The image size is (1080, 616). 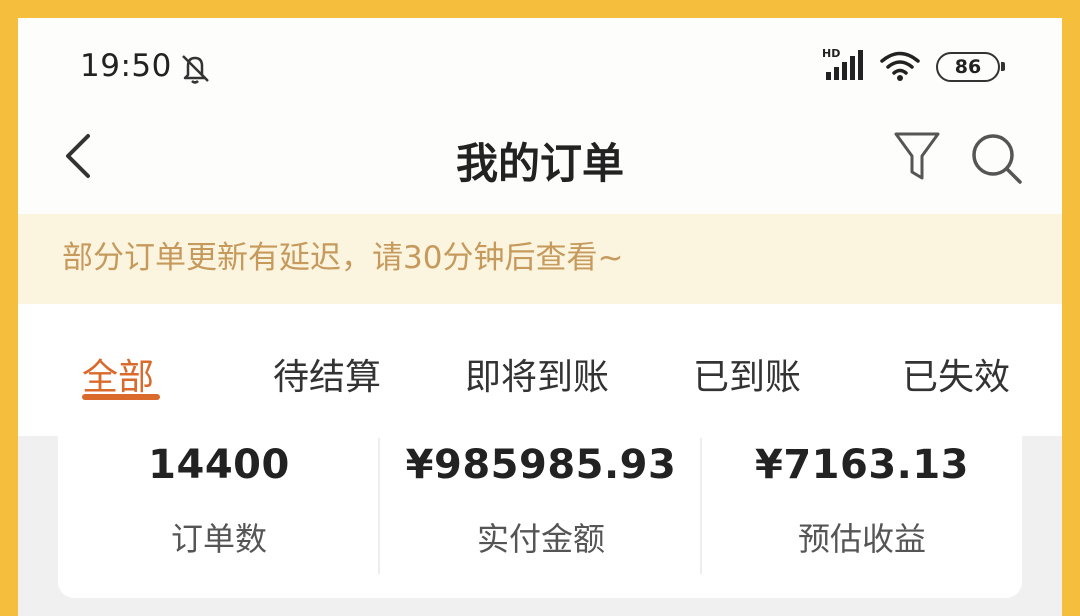 I want to click on stat-label: 预估收益, so click(x=861, y=539).